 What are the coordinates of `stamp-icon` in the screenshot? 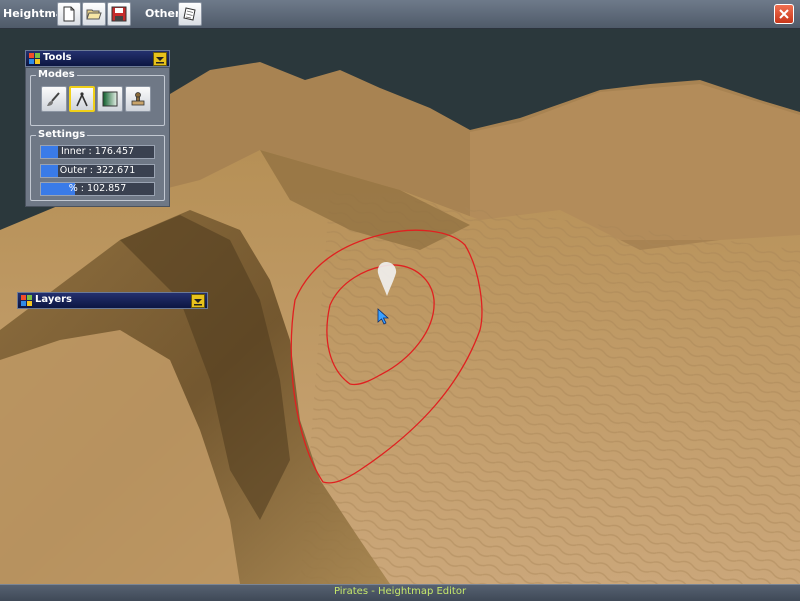 It's located at (138, 99).